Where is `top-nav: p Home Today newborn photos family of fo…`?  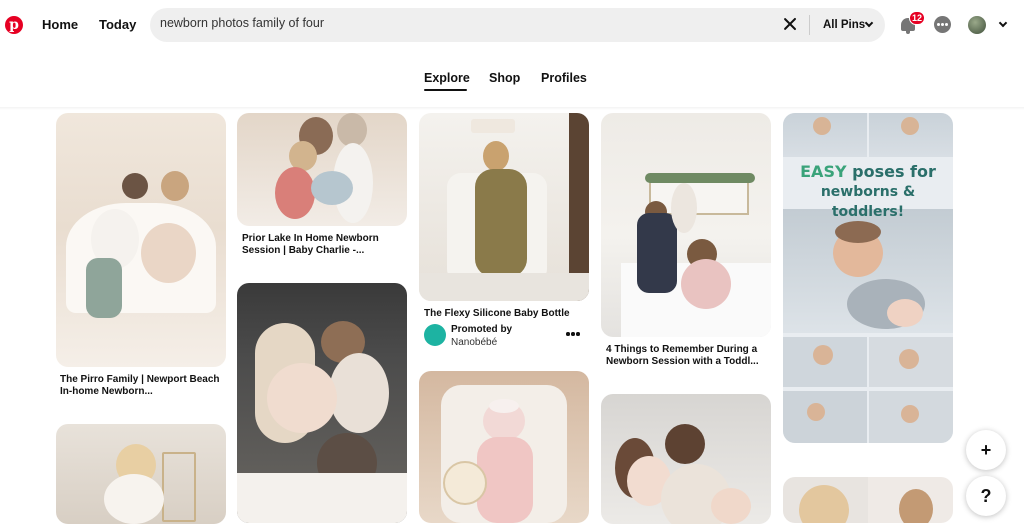 top-nav: p Home Today newborn photos family of fo… is located at coordinates (512, 26).